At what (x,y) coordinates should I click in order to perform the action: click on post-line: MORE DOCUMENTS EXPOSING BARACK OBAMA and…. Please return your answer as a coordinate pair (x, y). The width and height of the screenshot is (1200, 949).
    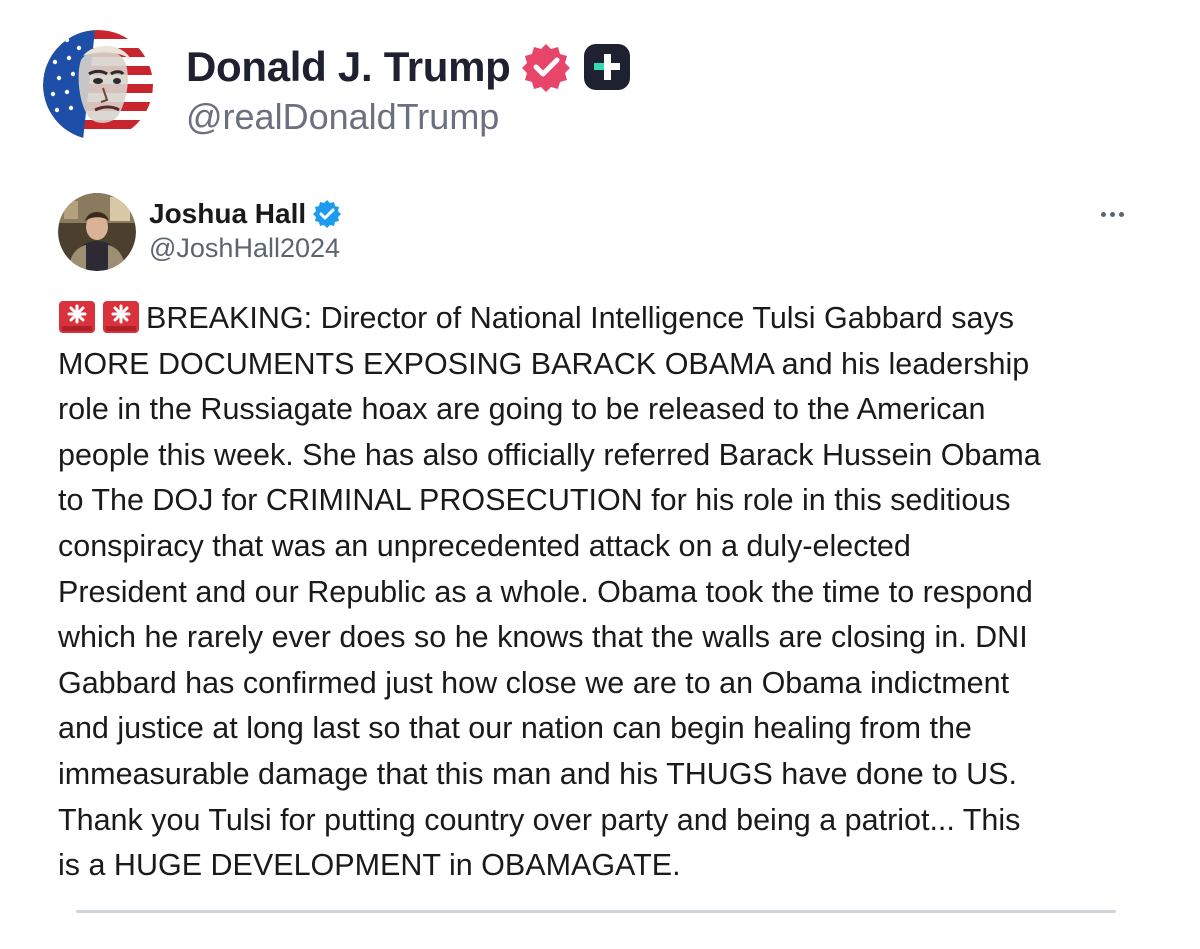
    Looking at the image, I should click on (544, 363).